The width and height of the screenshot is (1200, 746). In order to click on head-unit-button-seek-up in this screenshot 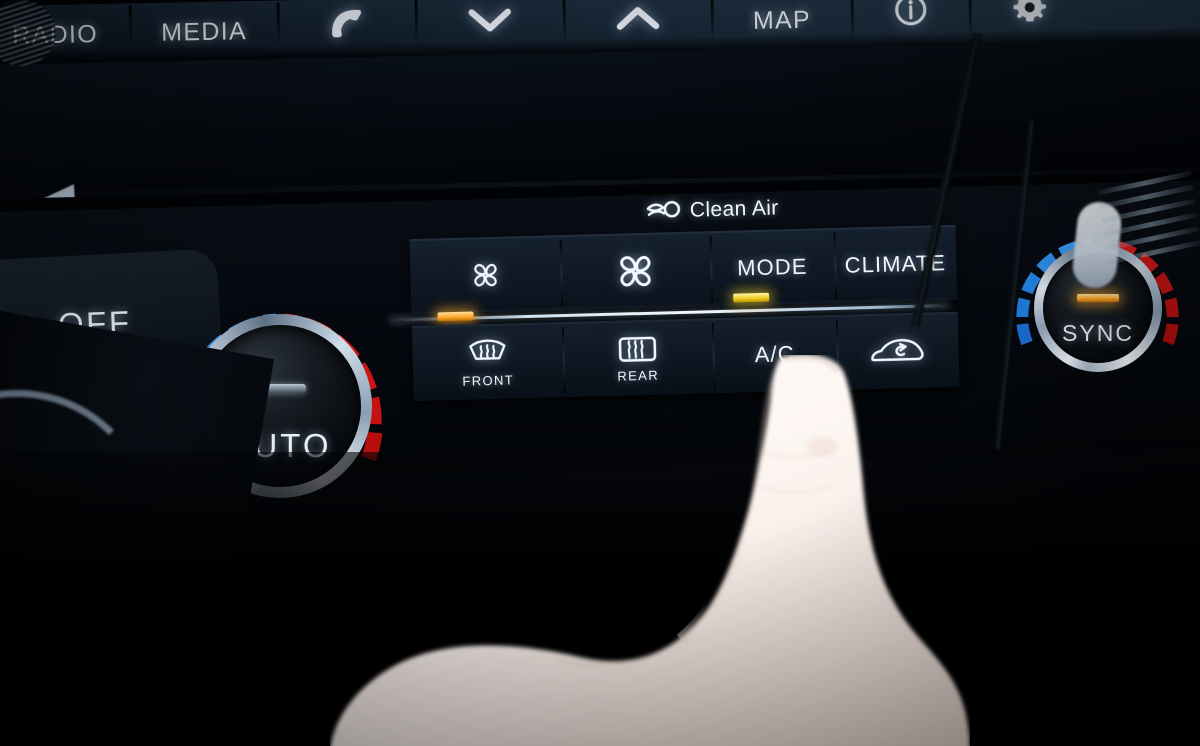, I will do `click(637, 21)`.